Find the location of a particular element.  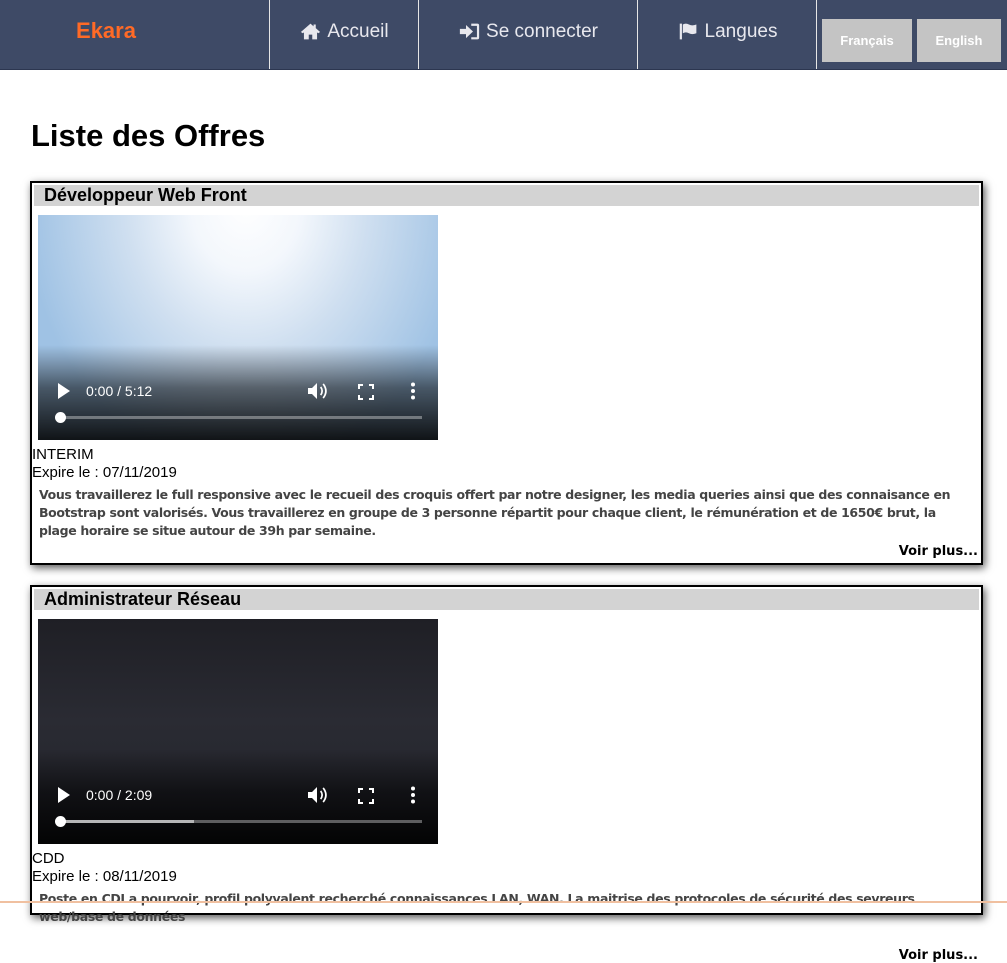

nav-item-se-connecter: Se connecter is located at coordinates (528, 34).